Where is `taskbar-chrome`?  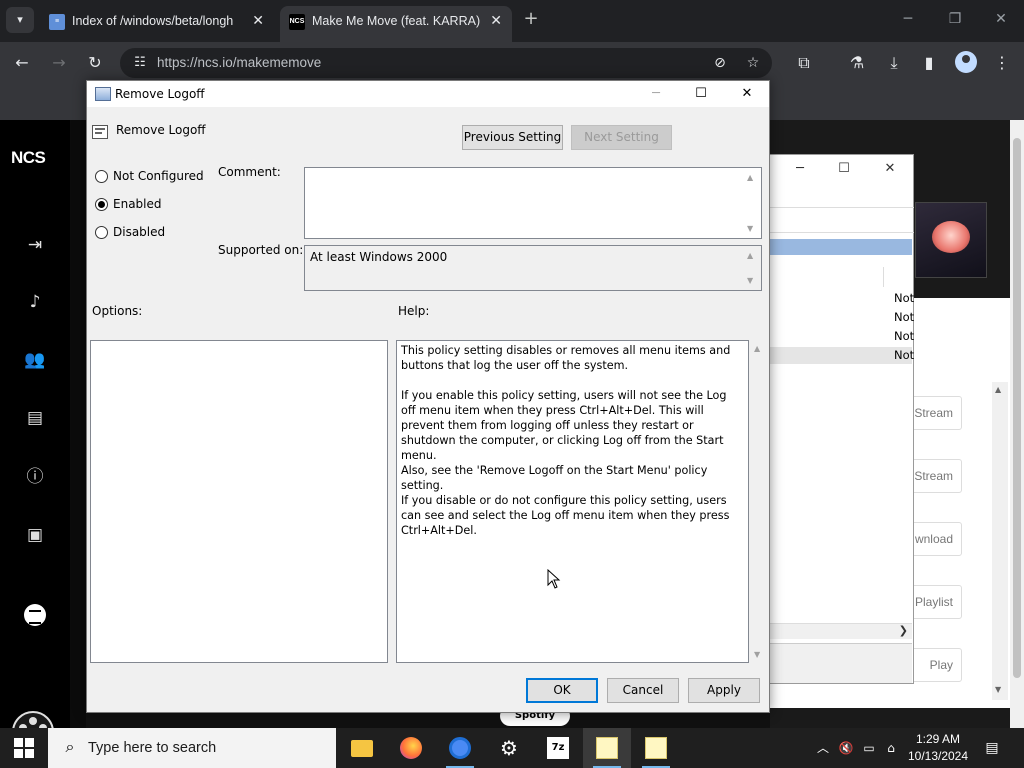 taskbar-chrome is located at coordinates (460, 748).